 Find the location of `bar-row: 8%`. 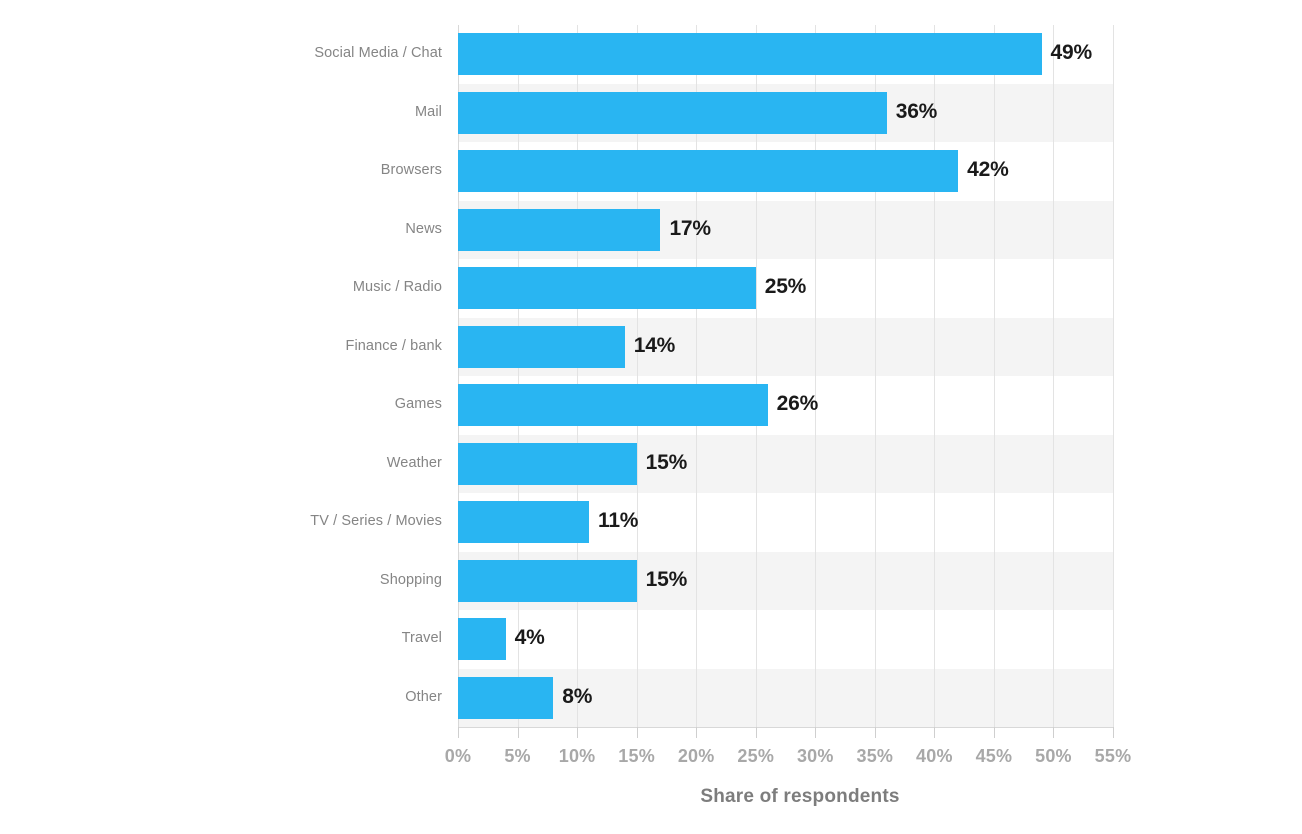

bar-row: 8% is located at coordinates (785, 698).